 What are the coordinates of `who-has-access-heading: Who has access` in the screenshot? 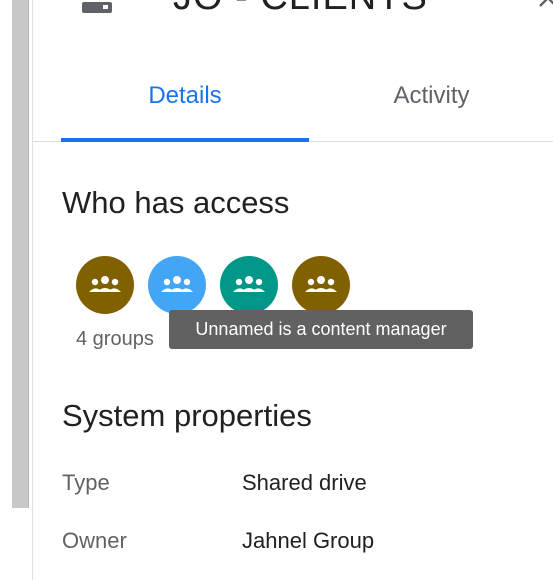 It's located at (176, 202).